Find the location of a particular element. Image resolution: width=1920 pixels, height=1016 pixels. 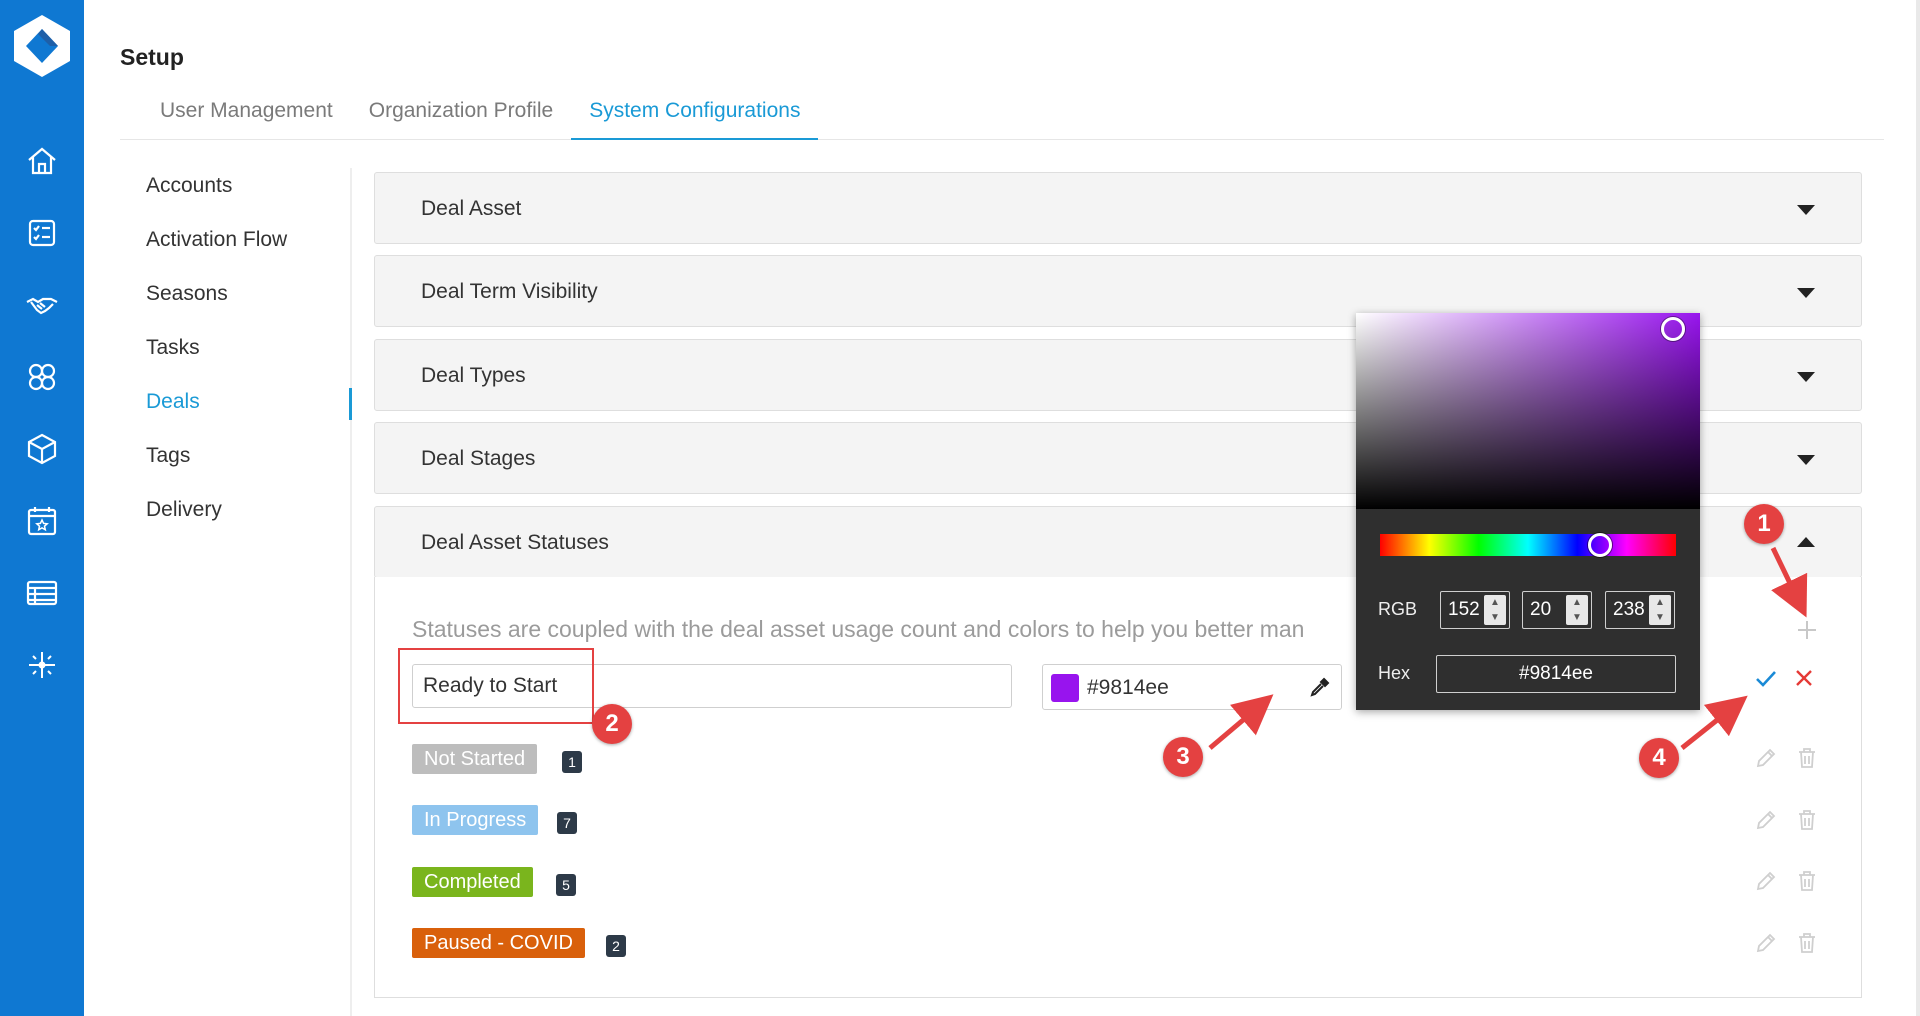

panel-deal-asset: Deal Asset is located at coordinates (1118, 208).